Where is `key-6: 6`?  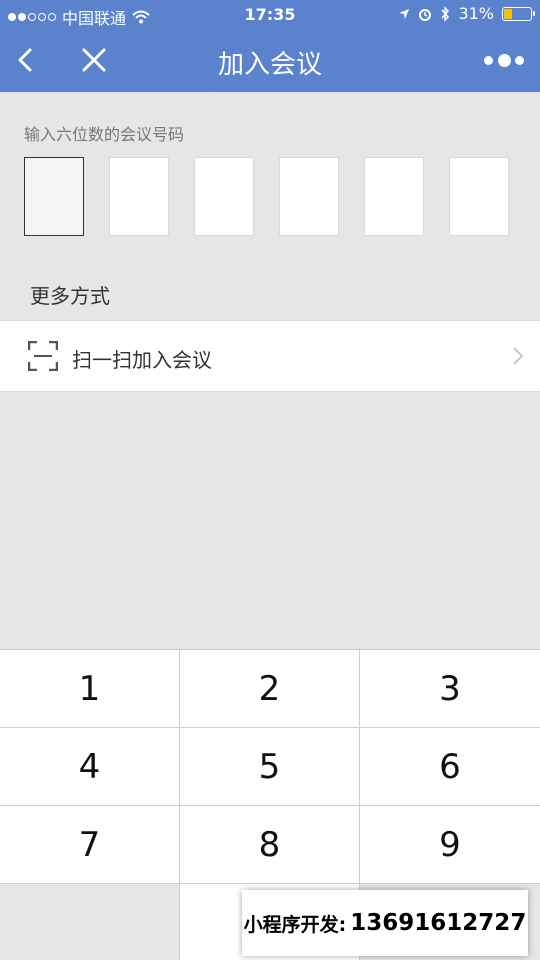 key-6: 6 is located at coordinates (450, 767).